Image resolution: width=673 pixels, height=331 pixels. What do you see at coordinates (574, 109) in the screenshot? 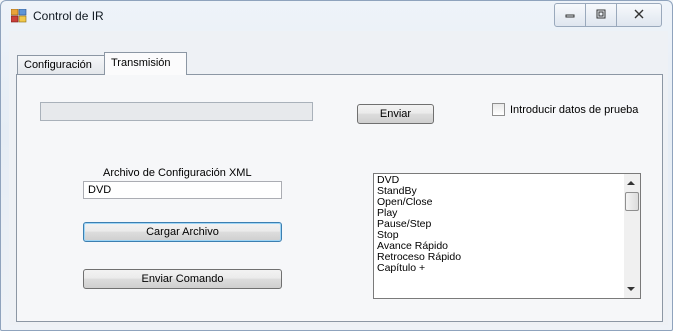
I see `test-data-checkbox-label: Introducir datos de prueba` at bounding box center [574, 109].